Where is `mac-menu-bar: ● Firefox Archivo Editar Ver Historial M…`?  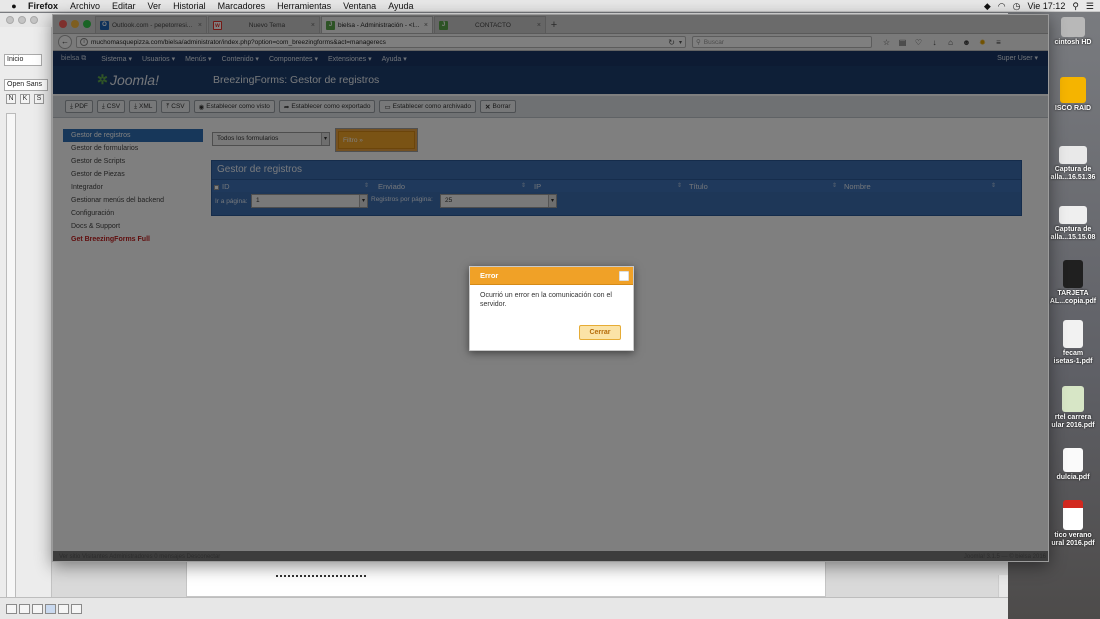
mac-menu-bar: ● Firefox Archivo Editar Ver Historial M… is located at coordinates (550, 6).